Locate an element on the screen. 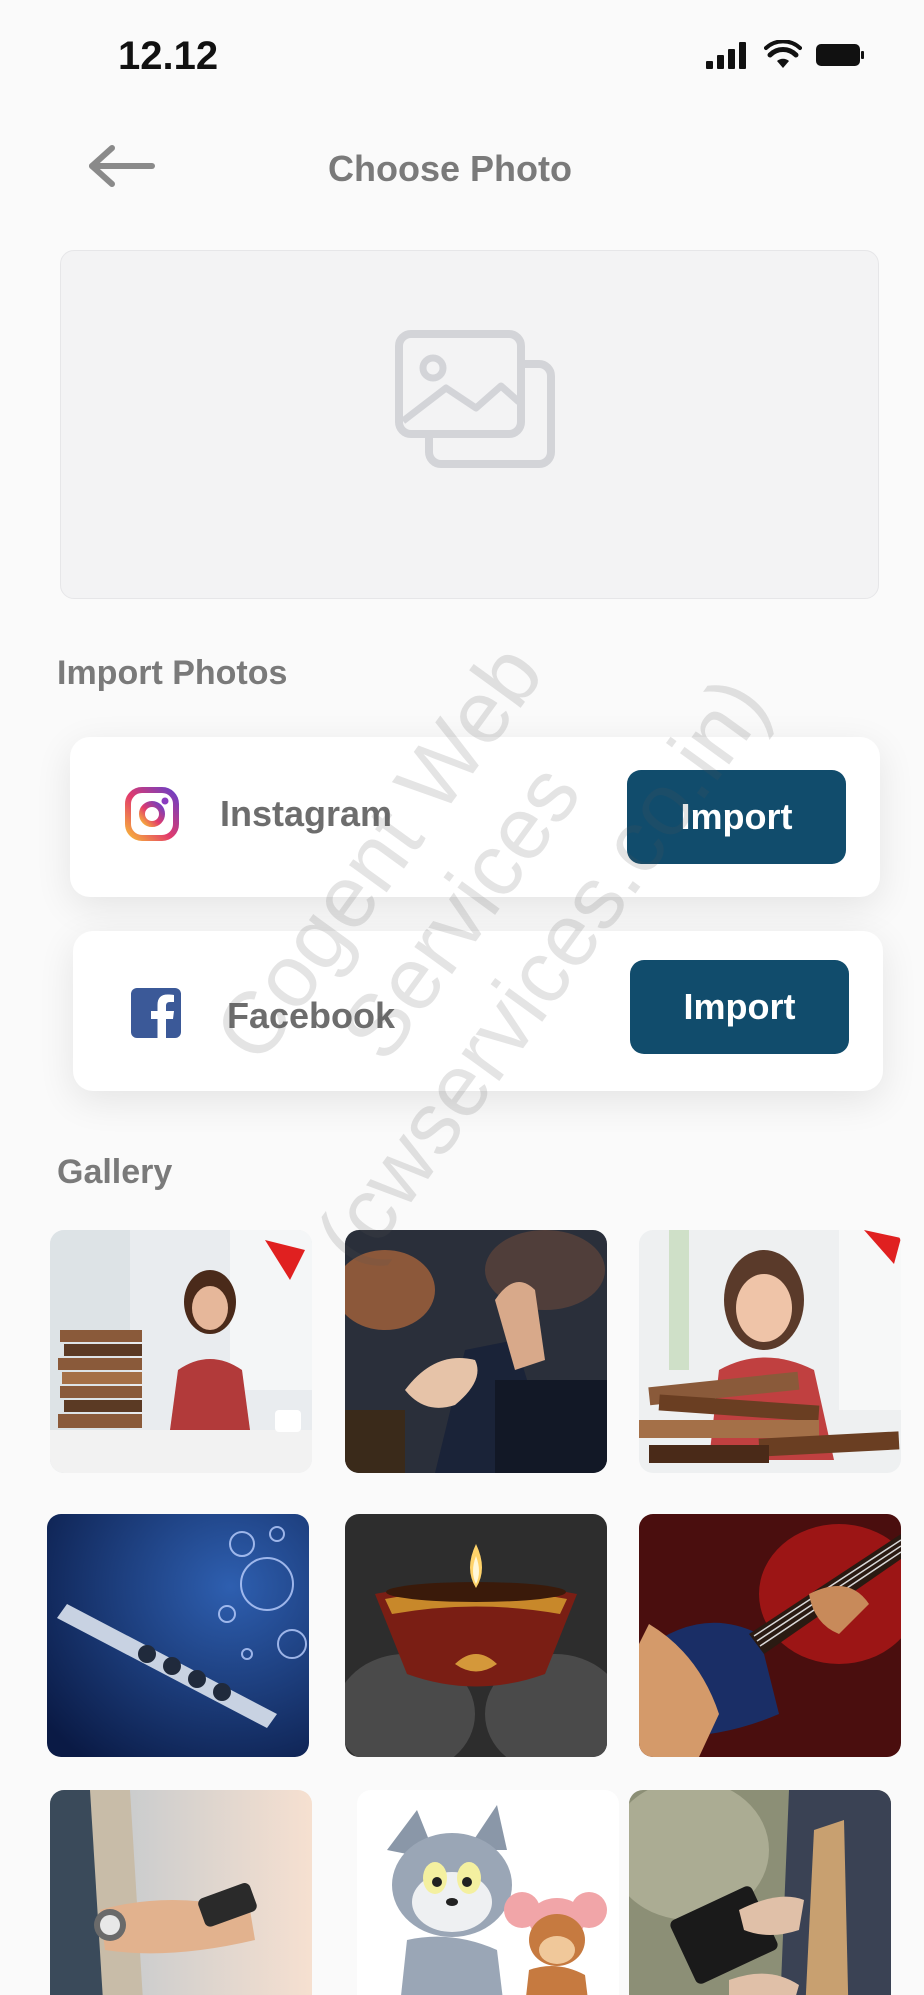  status-icons is located at coordinates (785, 55).